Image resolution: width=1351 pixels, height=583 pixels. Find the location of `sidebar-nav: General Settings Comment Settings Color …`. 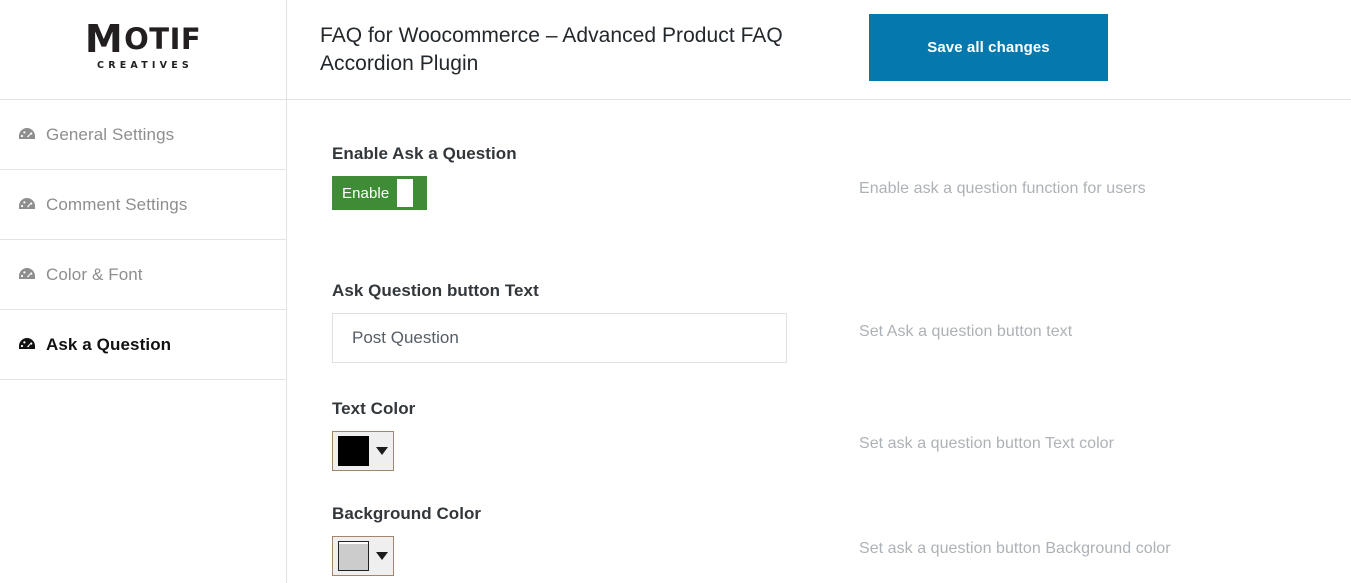

sidebar-nav: General Settings Comment Settings Color … is located at coordinates (143, 240).